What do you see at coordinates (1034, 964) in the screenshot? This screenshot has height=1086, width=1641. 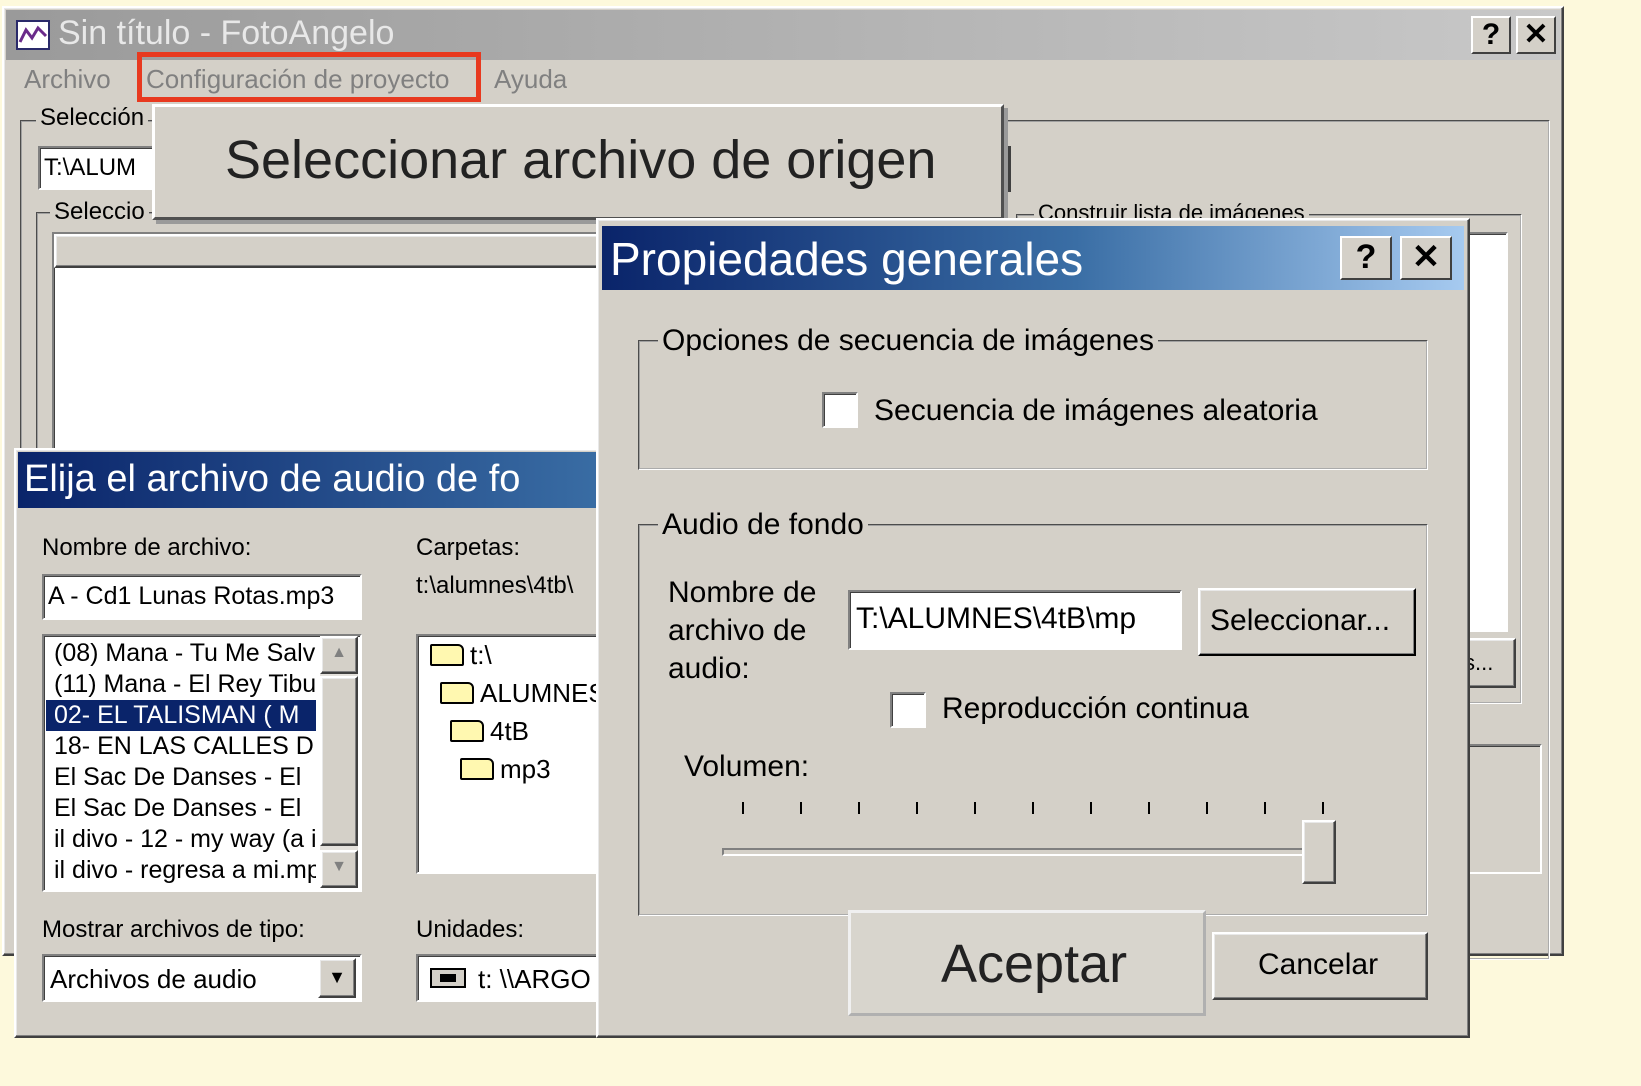 I see `accept-label: Aceptar` at bounding box center [1034, 964].